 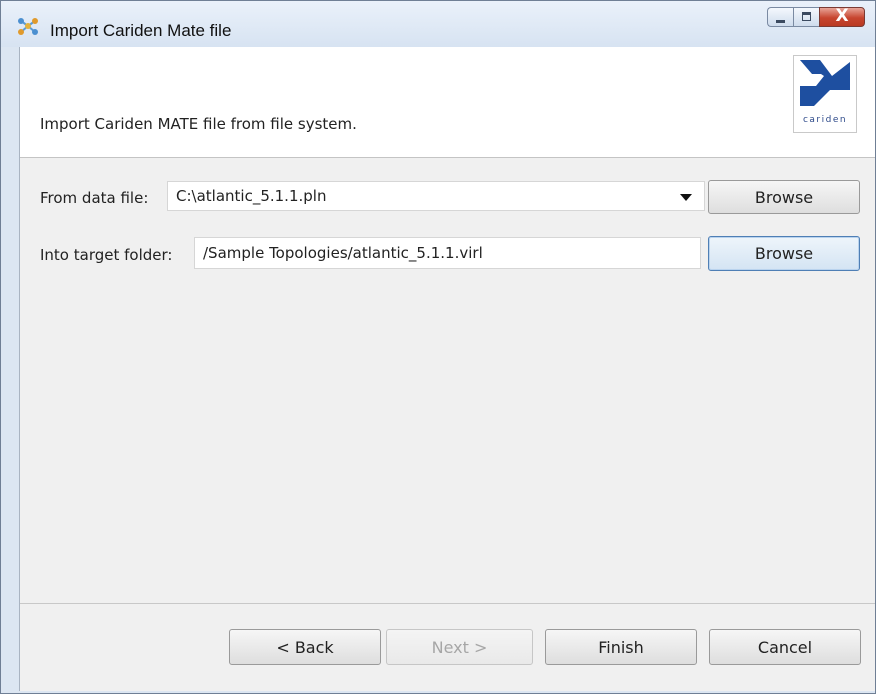 I want to click on minimize-icon, so click(x=780, y=21).